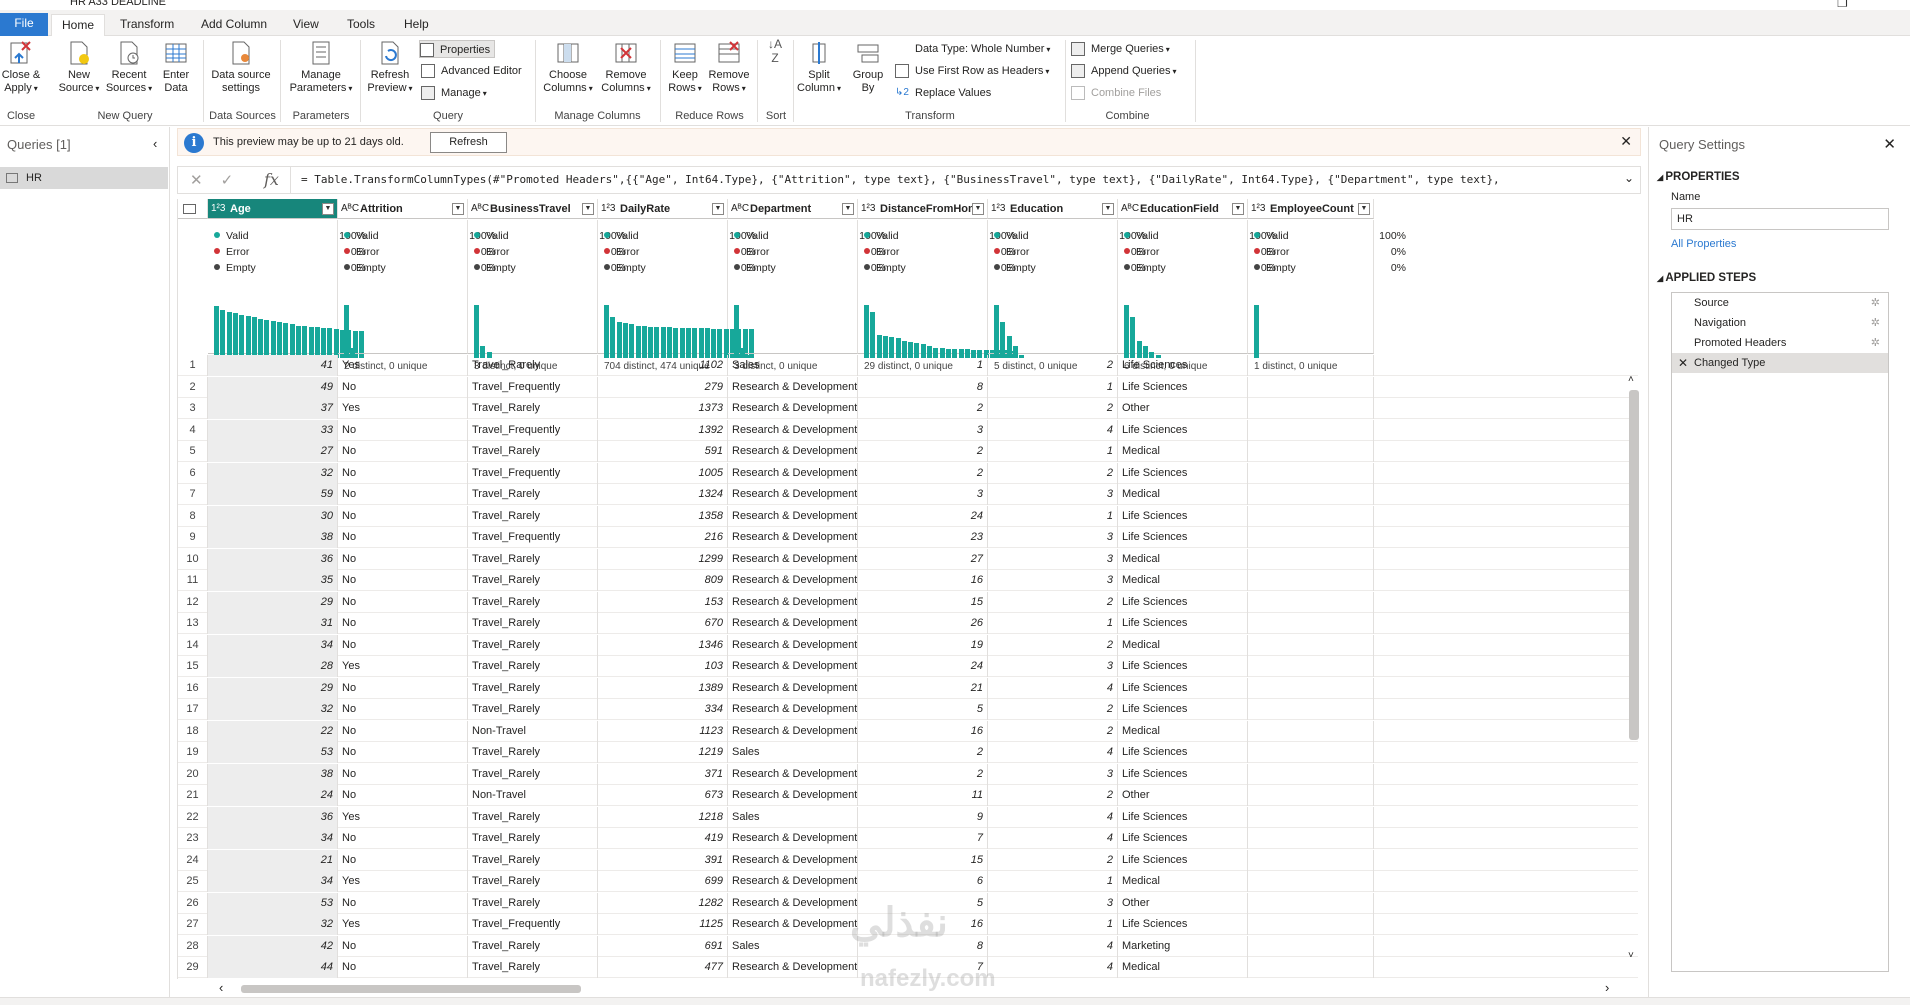 Image resolution: width=1910 pixels, height=1005 pixels. I want to click on type-icon: 1²3, so click(218, 208).